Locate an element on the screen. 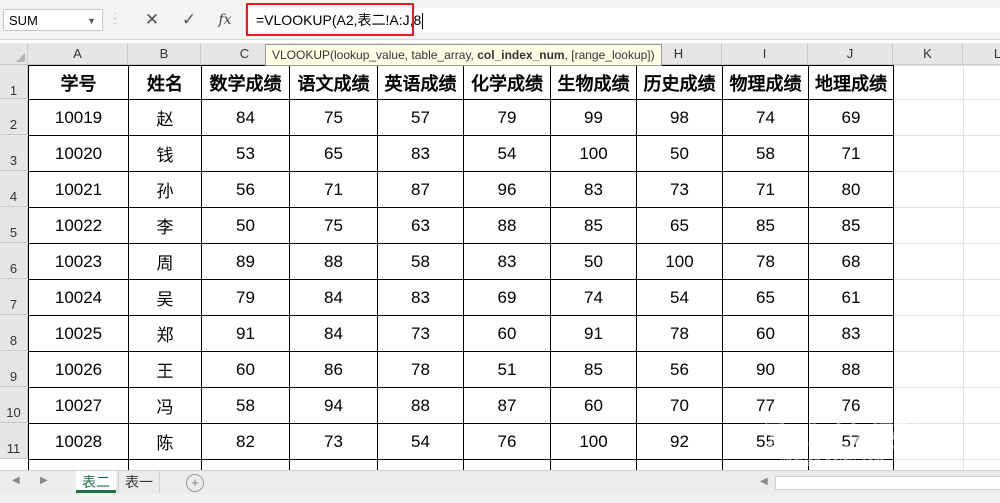 Image resolution: width=1000 pixels, height=503 pixels. table-cell: 10020 is located at coordinates (78, 153).